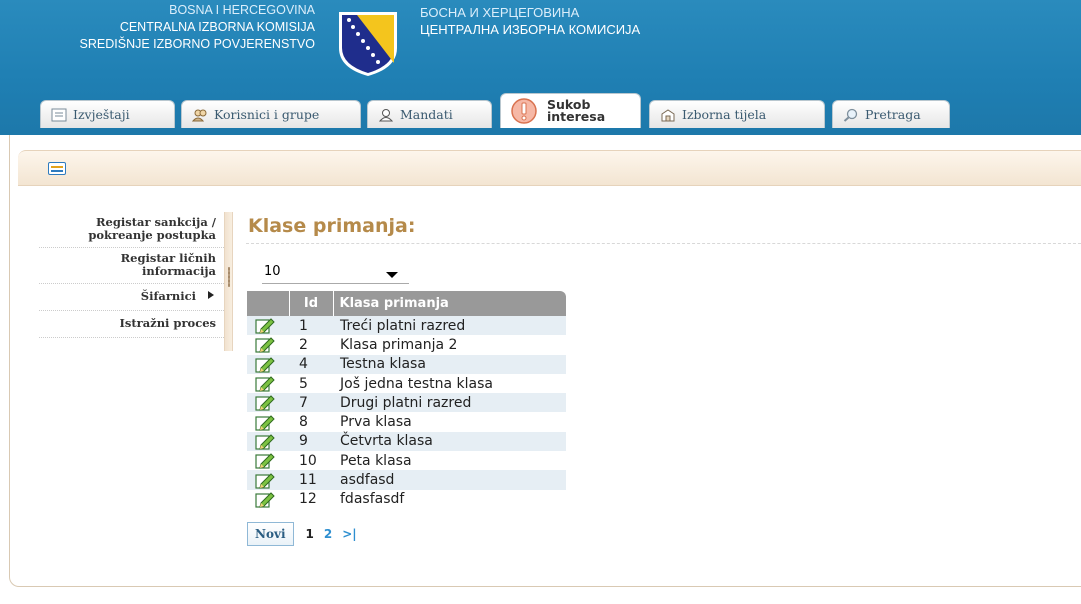  Describe the element at coordinates (549, 168) in the screenshot. I see `toolbar` at that location.